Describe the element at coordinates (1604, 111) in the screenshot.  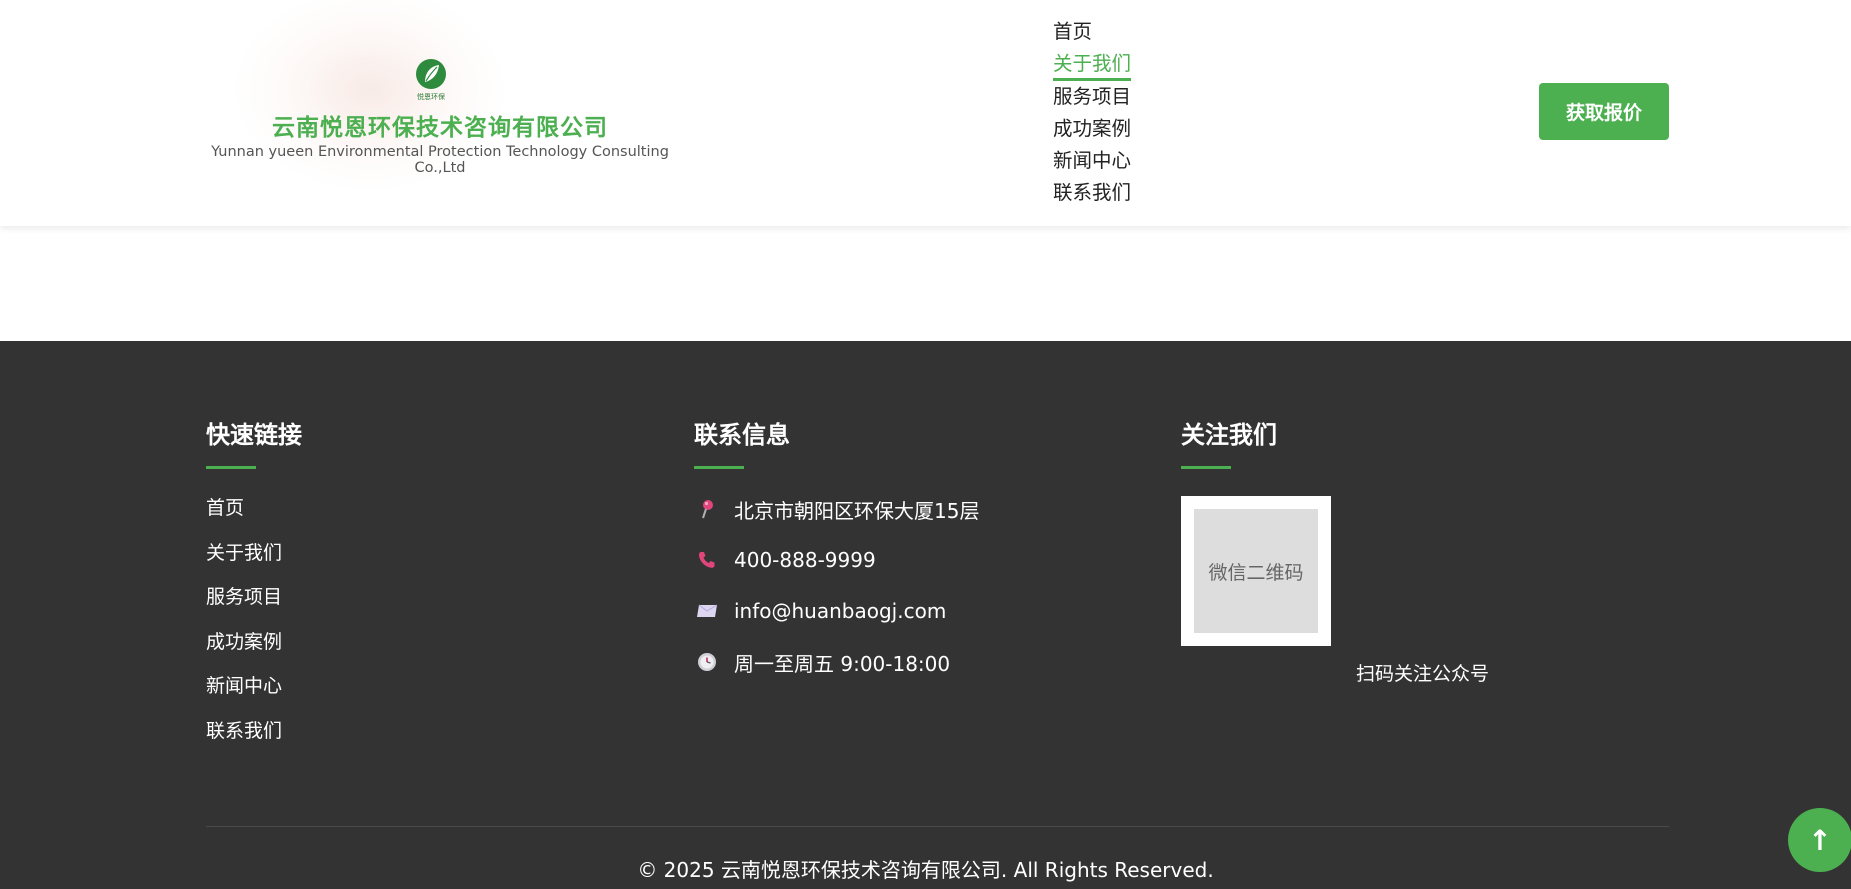
I see `get-quote-button: 获取报价` at that location.